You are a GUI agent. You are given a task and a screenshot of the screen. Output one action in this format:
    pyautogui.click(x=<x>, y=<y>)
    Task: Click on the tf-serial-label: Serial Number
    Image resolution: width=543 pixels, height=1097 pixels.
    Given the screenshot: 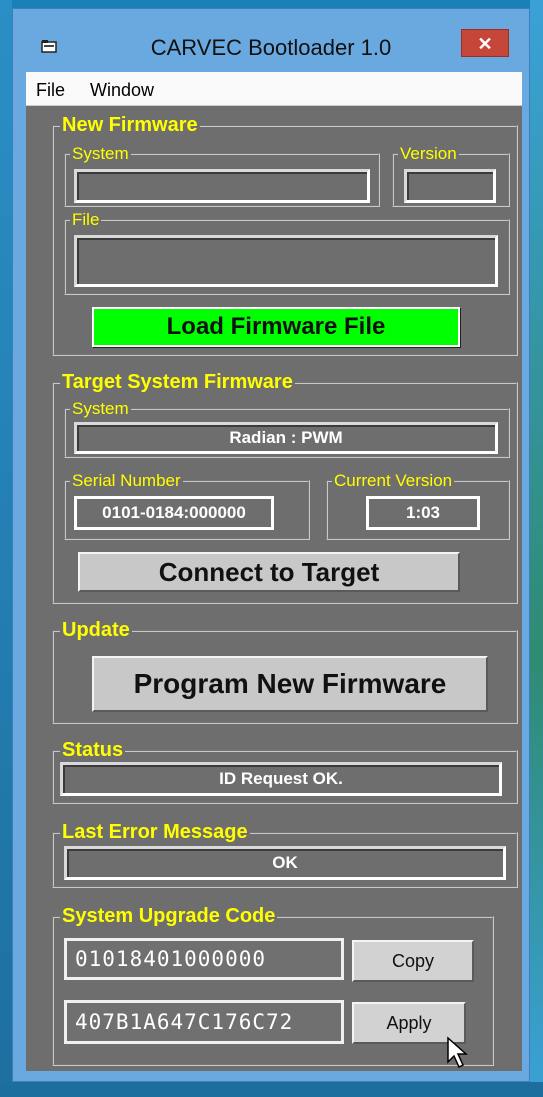 What is the action you would take?
    pyautogui.click(x=126, y=480)
    